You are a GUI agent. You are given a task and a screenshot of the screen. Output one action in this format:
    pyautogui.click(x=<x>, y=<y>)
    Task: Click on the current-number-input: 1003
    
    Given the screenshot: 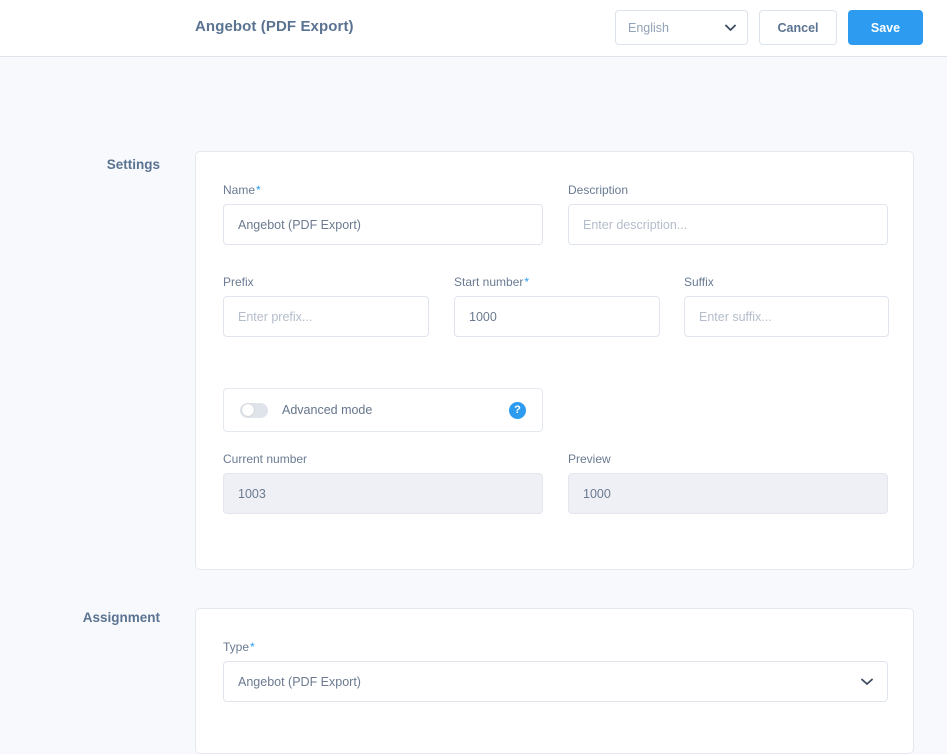 What is the action you would take?
    pyautogui.click(x=383, y=493)
    